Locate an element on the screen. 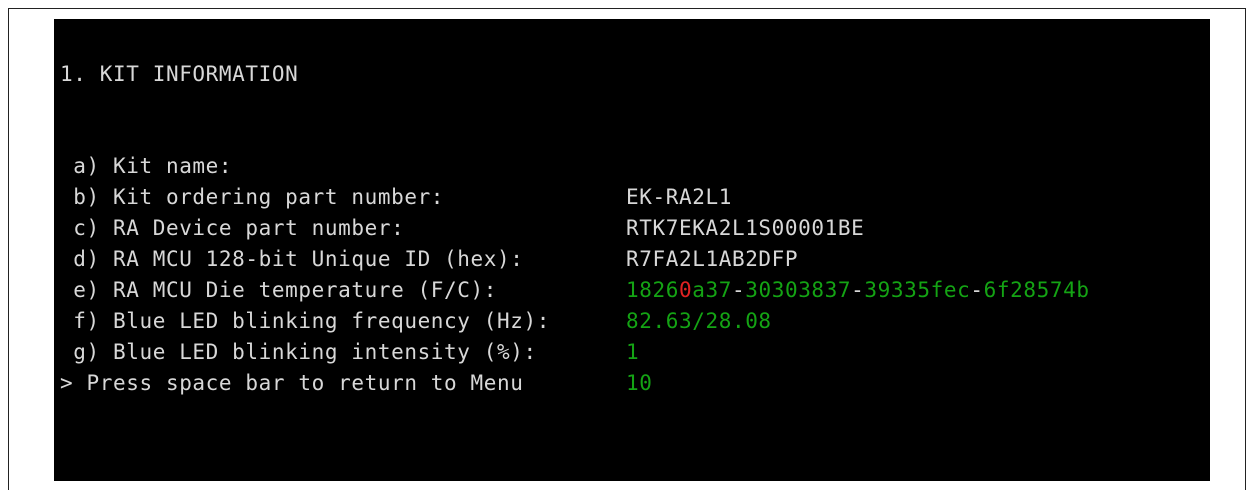 The height and width of the screenshot is (490, 1256). led-intensity-row: g) Blue LED blinking intensity (%): 10 is located at coordinates (356, 350).